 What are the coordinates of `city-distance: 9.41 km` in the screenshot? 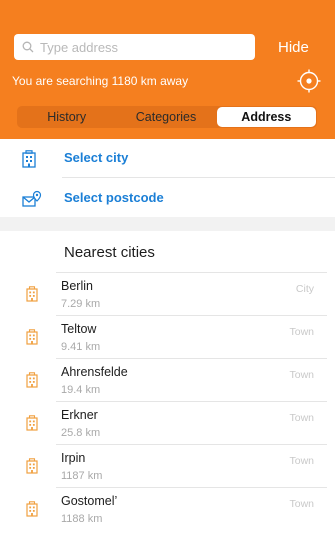 It's located at (81, 347).